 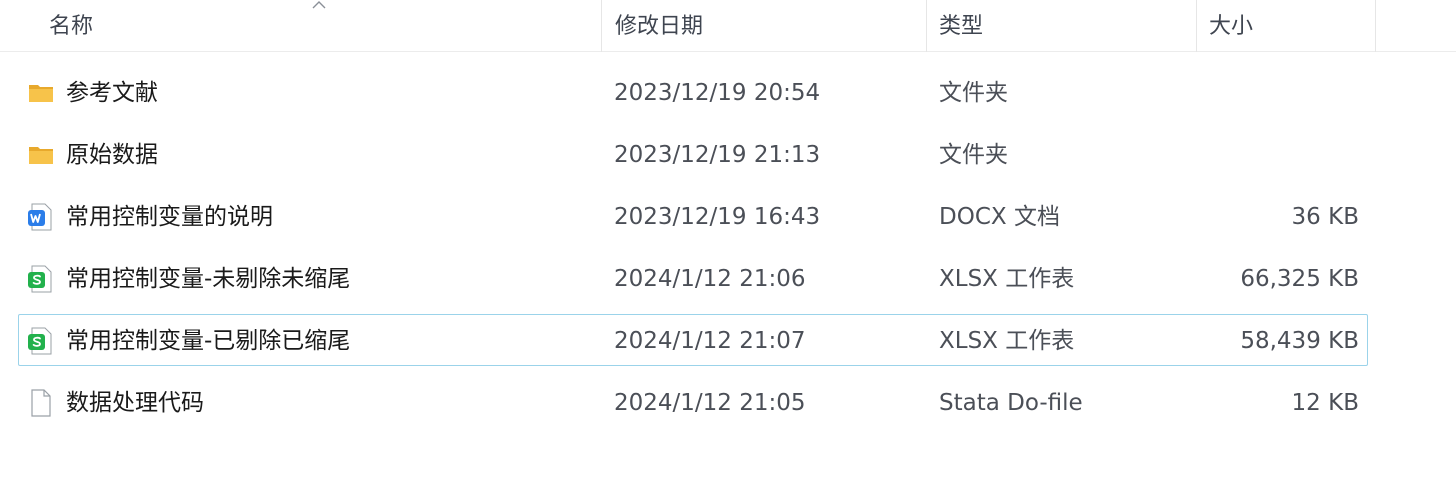 I want to click on file-row: 常用控制变量的说明 2023/12/19 16:43 DOCX 文档 36 KB, so click(x=693, y=216).